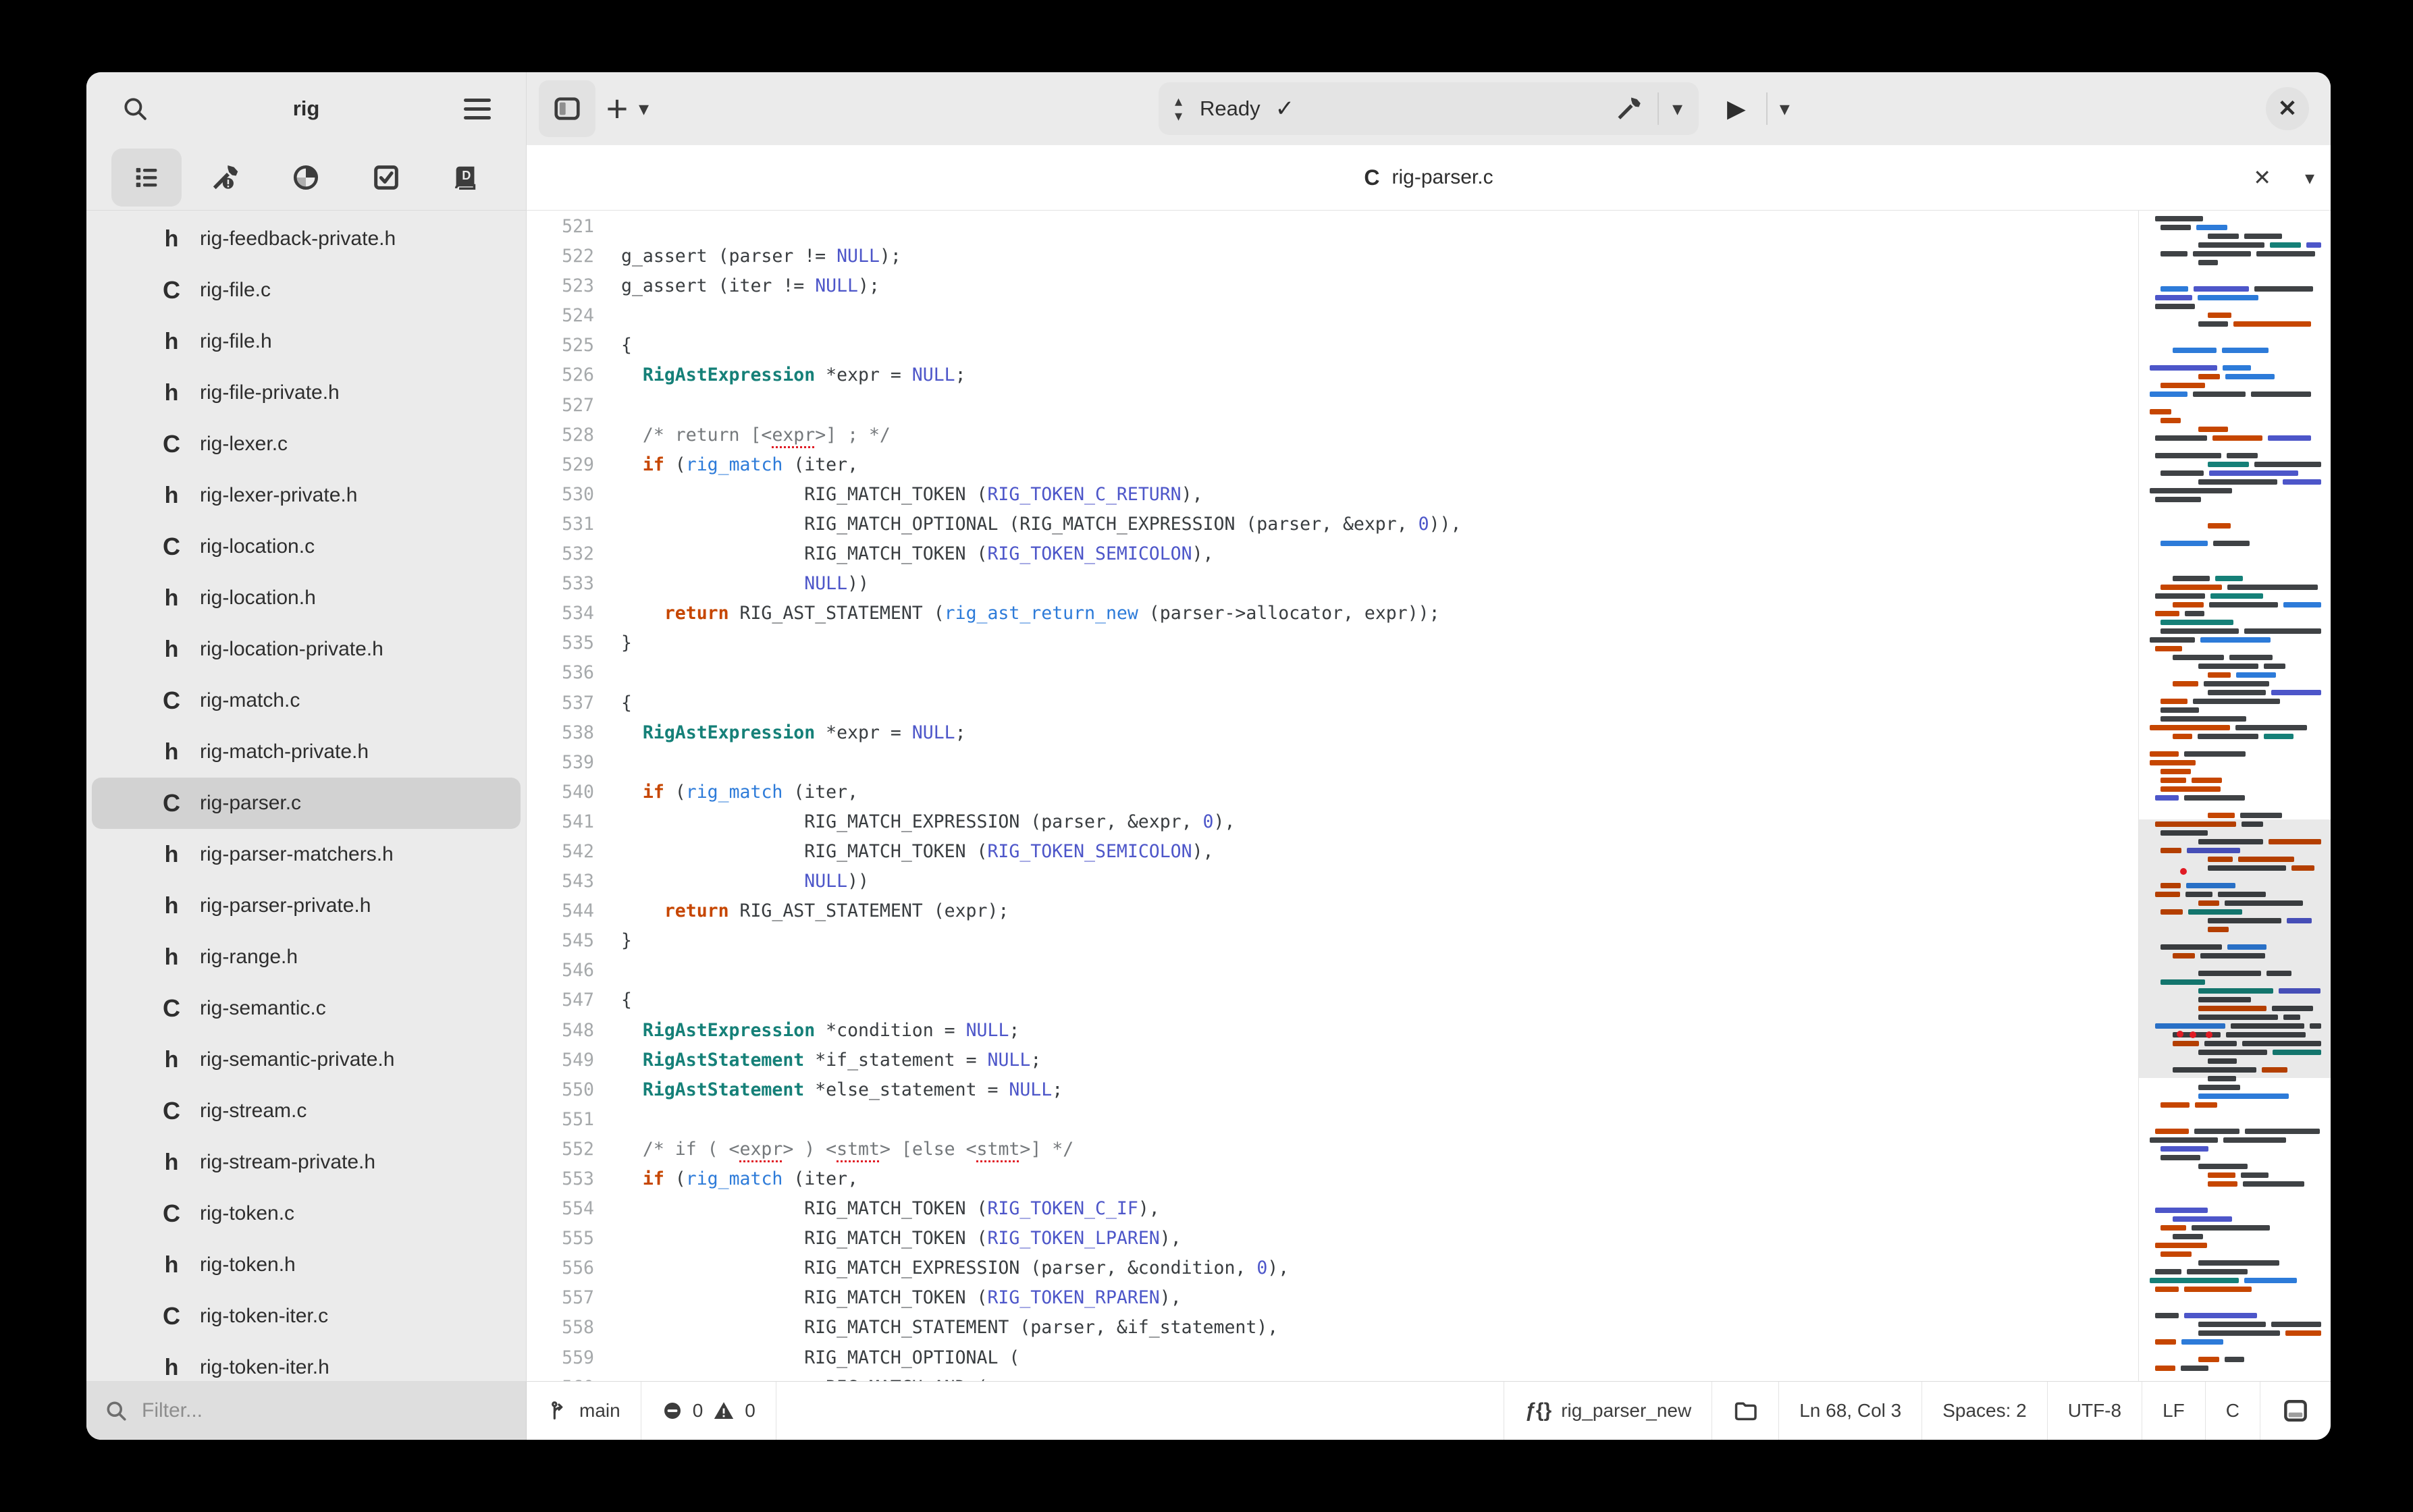  I want to click on file-row-rig-stream.c: Crig-stream.c, so click(306, 1111).